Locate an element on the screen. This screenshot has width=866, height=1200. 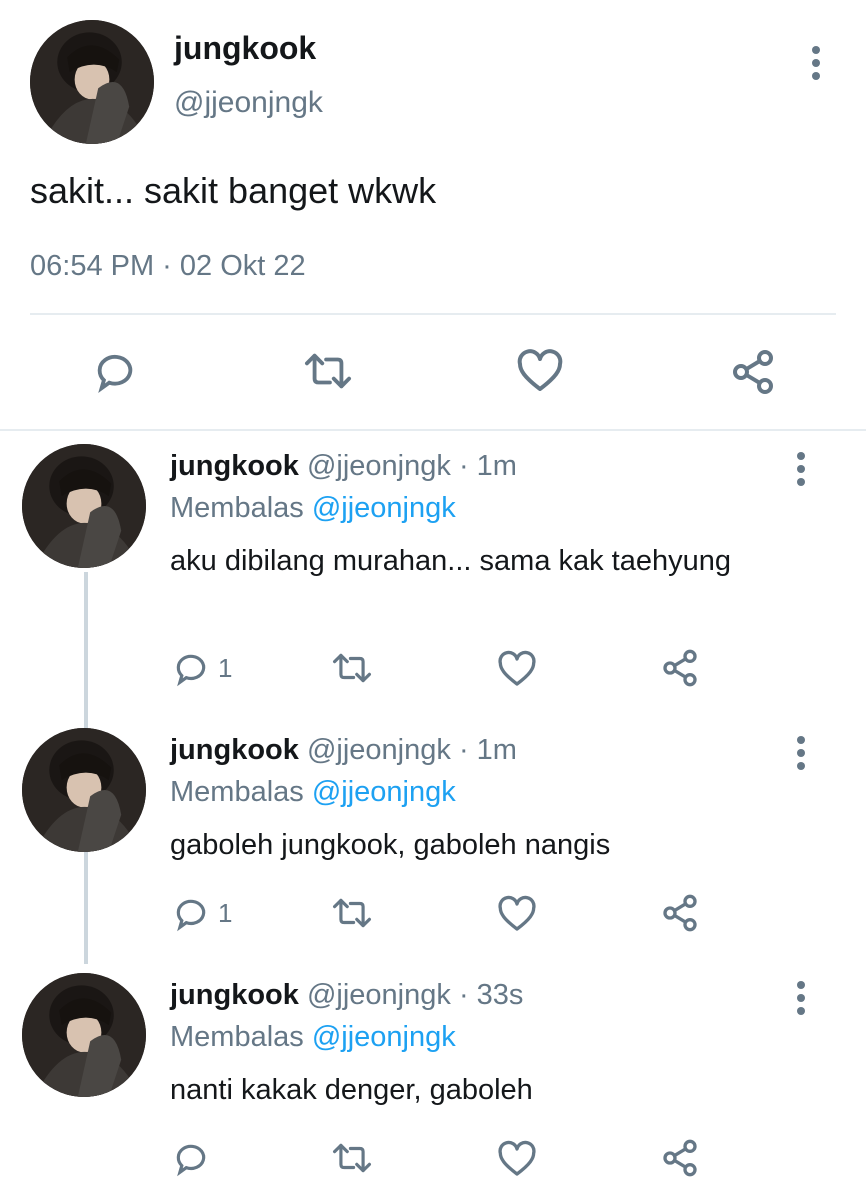
main-author-handle: @jjeonjngk is located at coordinates (248, 103).